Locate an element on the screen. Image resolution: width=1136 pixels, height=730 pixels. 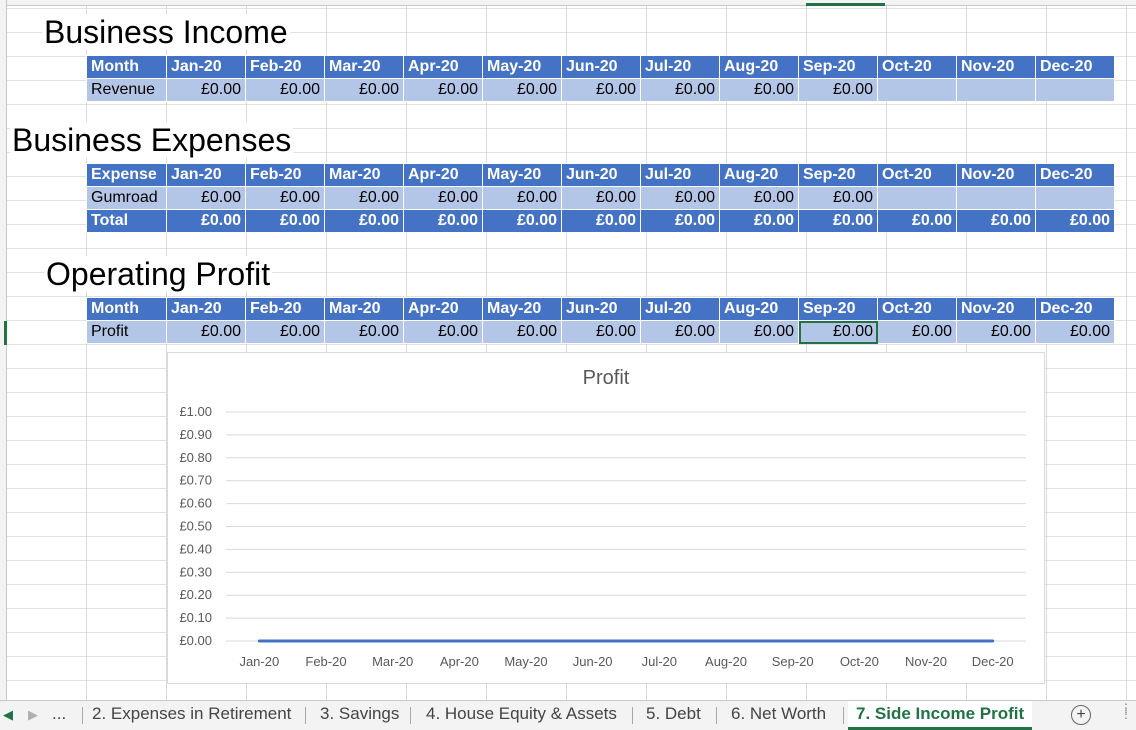
income-month-header: Apr-20 is located at coordinates (443, 67).